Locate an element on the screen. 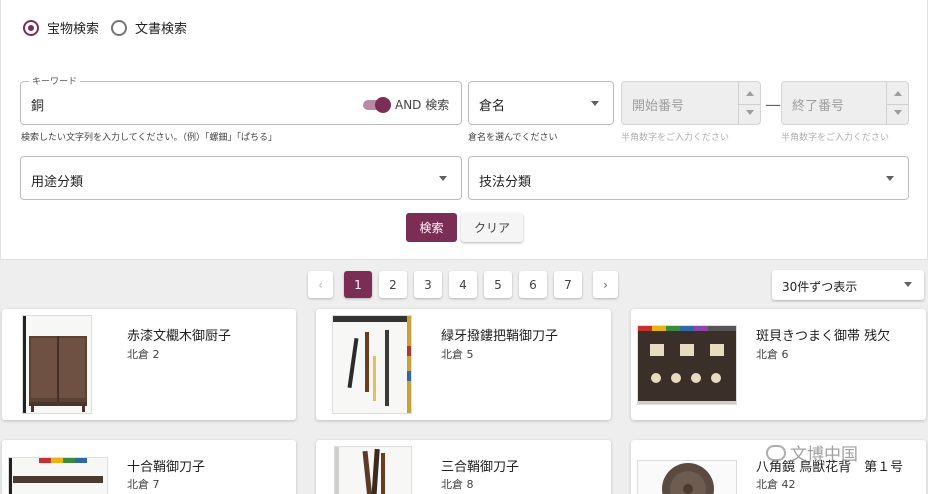 This screenshot has width=928, height=494. search-button: 検索 is located at coordinates (431, 227).